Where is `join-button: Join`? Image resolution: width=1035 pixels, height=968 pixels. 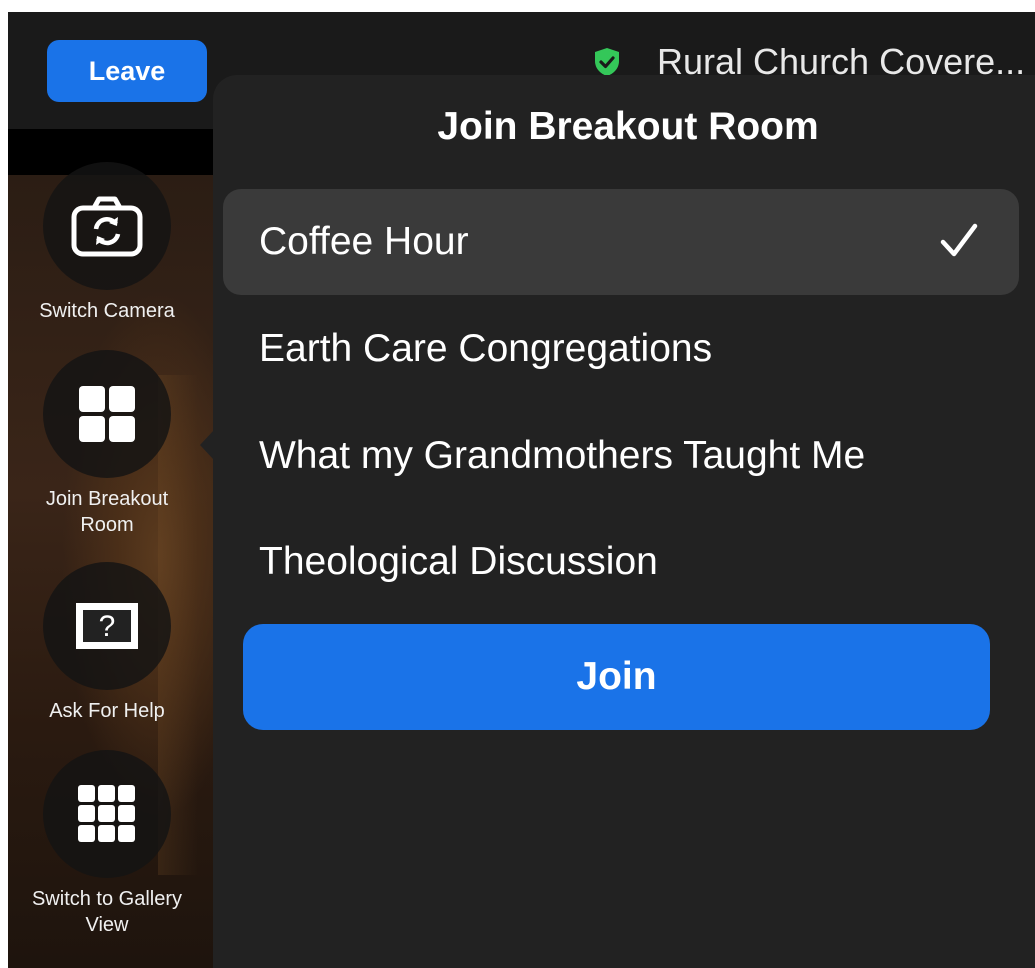 join-button: Join is located at coordinates (616, 677).